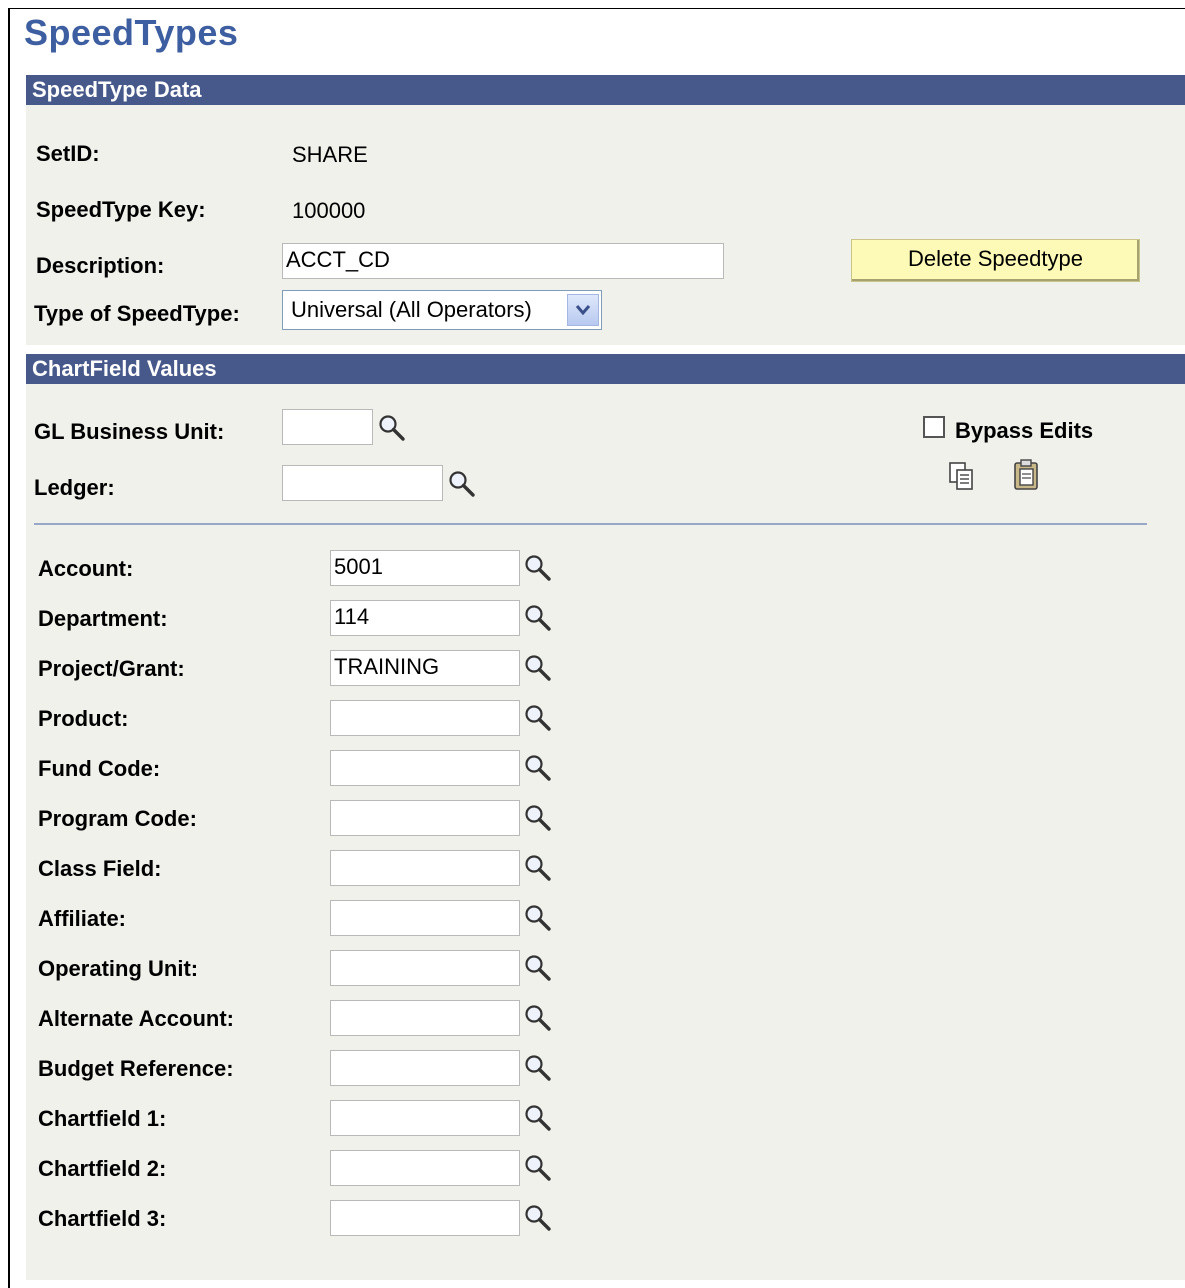 The height and width of the screenshot is (1288, 1185). Describe the element at coordinates (962, 477) in the screenshot. I see `copy-icon` at that location.